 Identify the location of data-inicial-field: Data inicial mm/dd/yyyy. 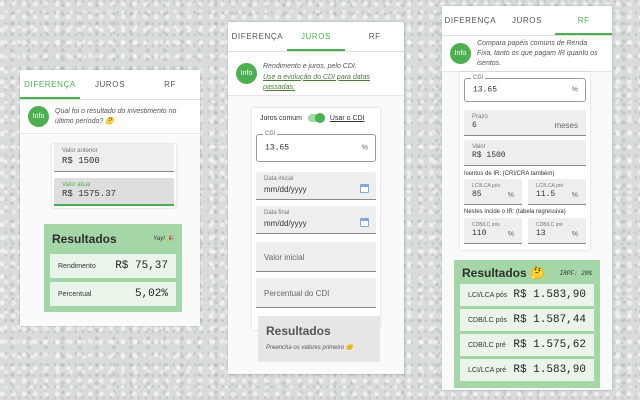
(316, 186).